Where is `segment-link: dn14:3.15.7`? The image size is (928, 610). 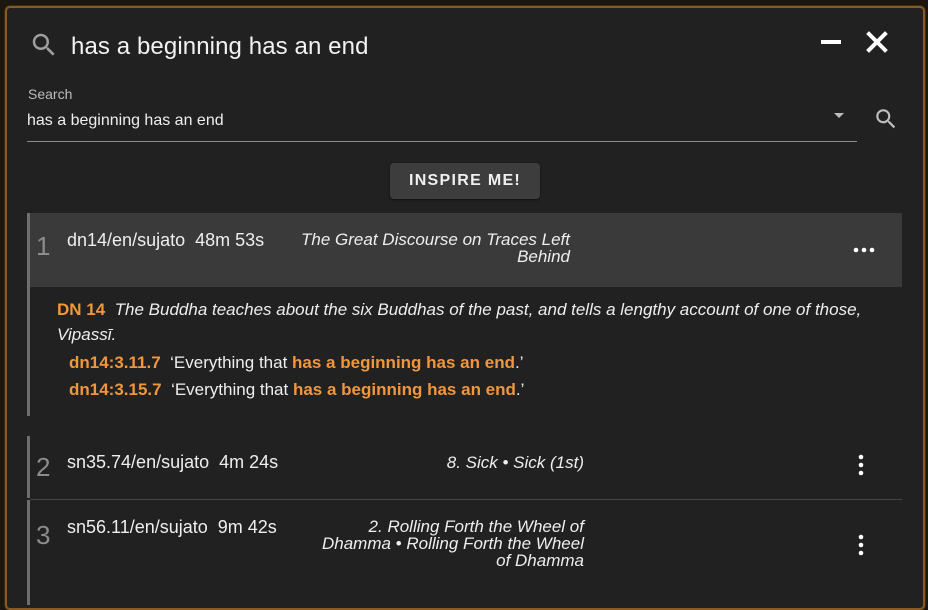 segment-link: dn14:3.15.7 is located at coordinates (115, 389).